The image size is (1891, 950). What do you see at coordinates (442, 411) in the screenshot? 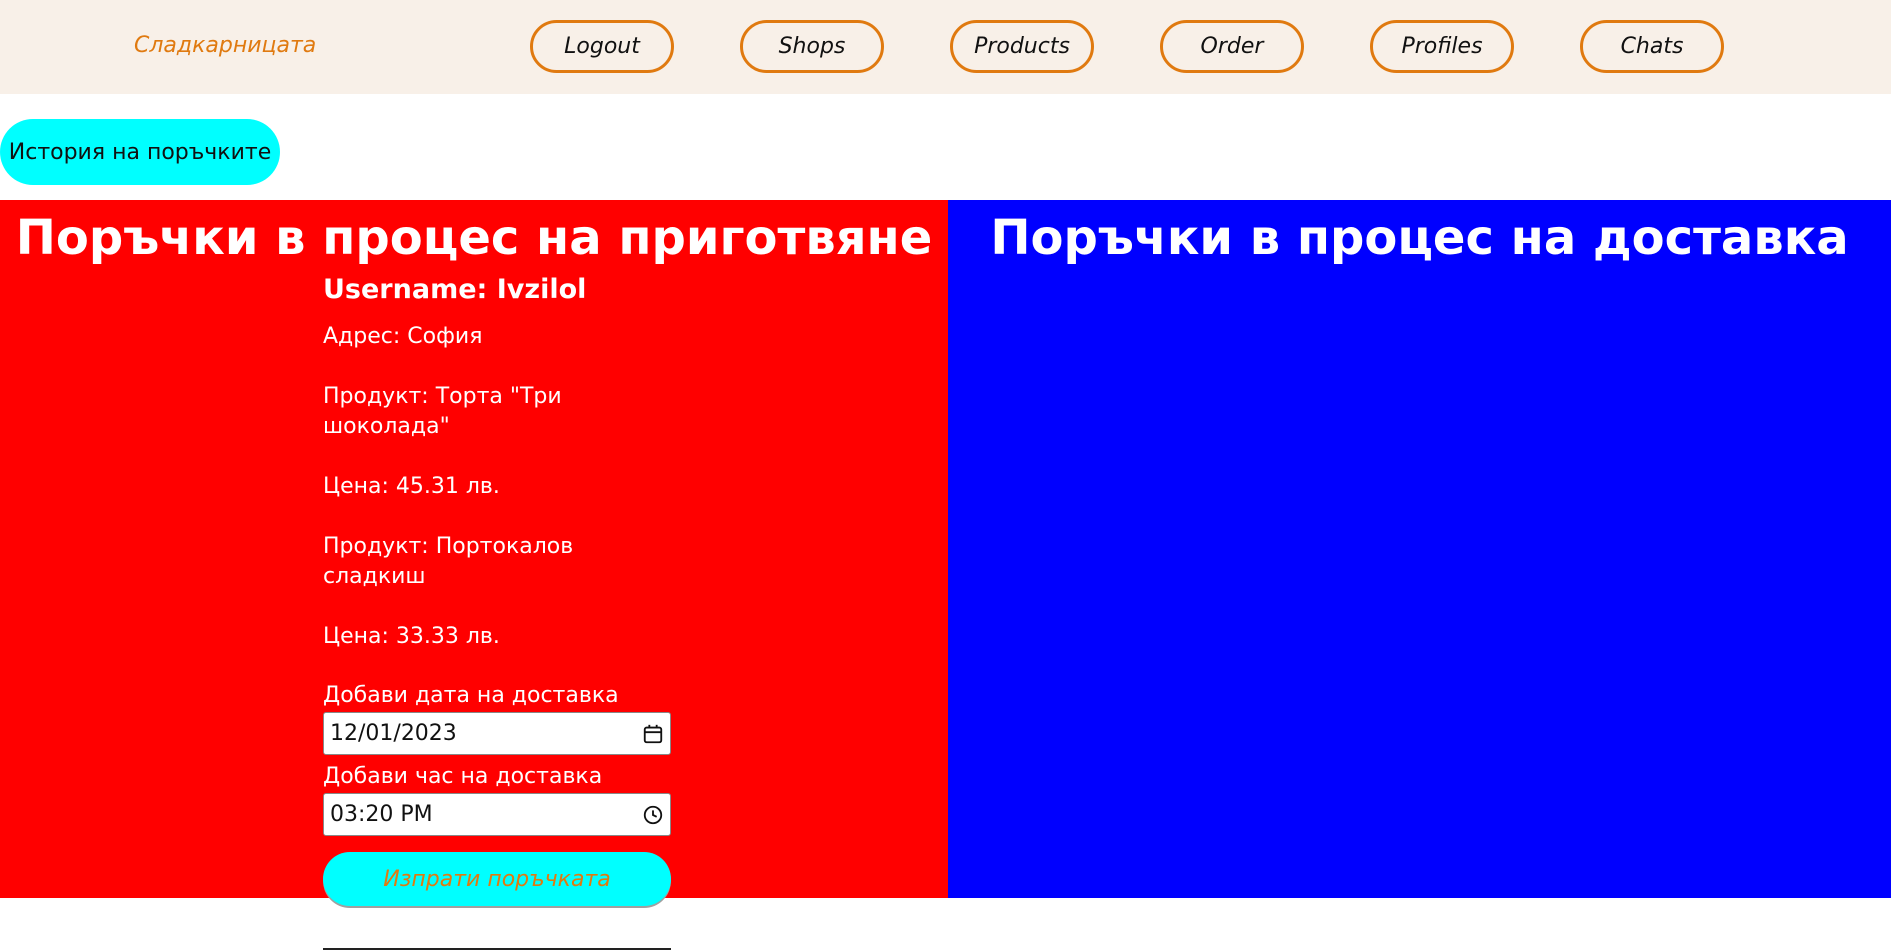
I see `order-item-product: Продукт: Торта "Три шоколада"` at bounding box center [442, 411].